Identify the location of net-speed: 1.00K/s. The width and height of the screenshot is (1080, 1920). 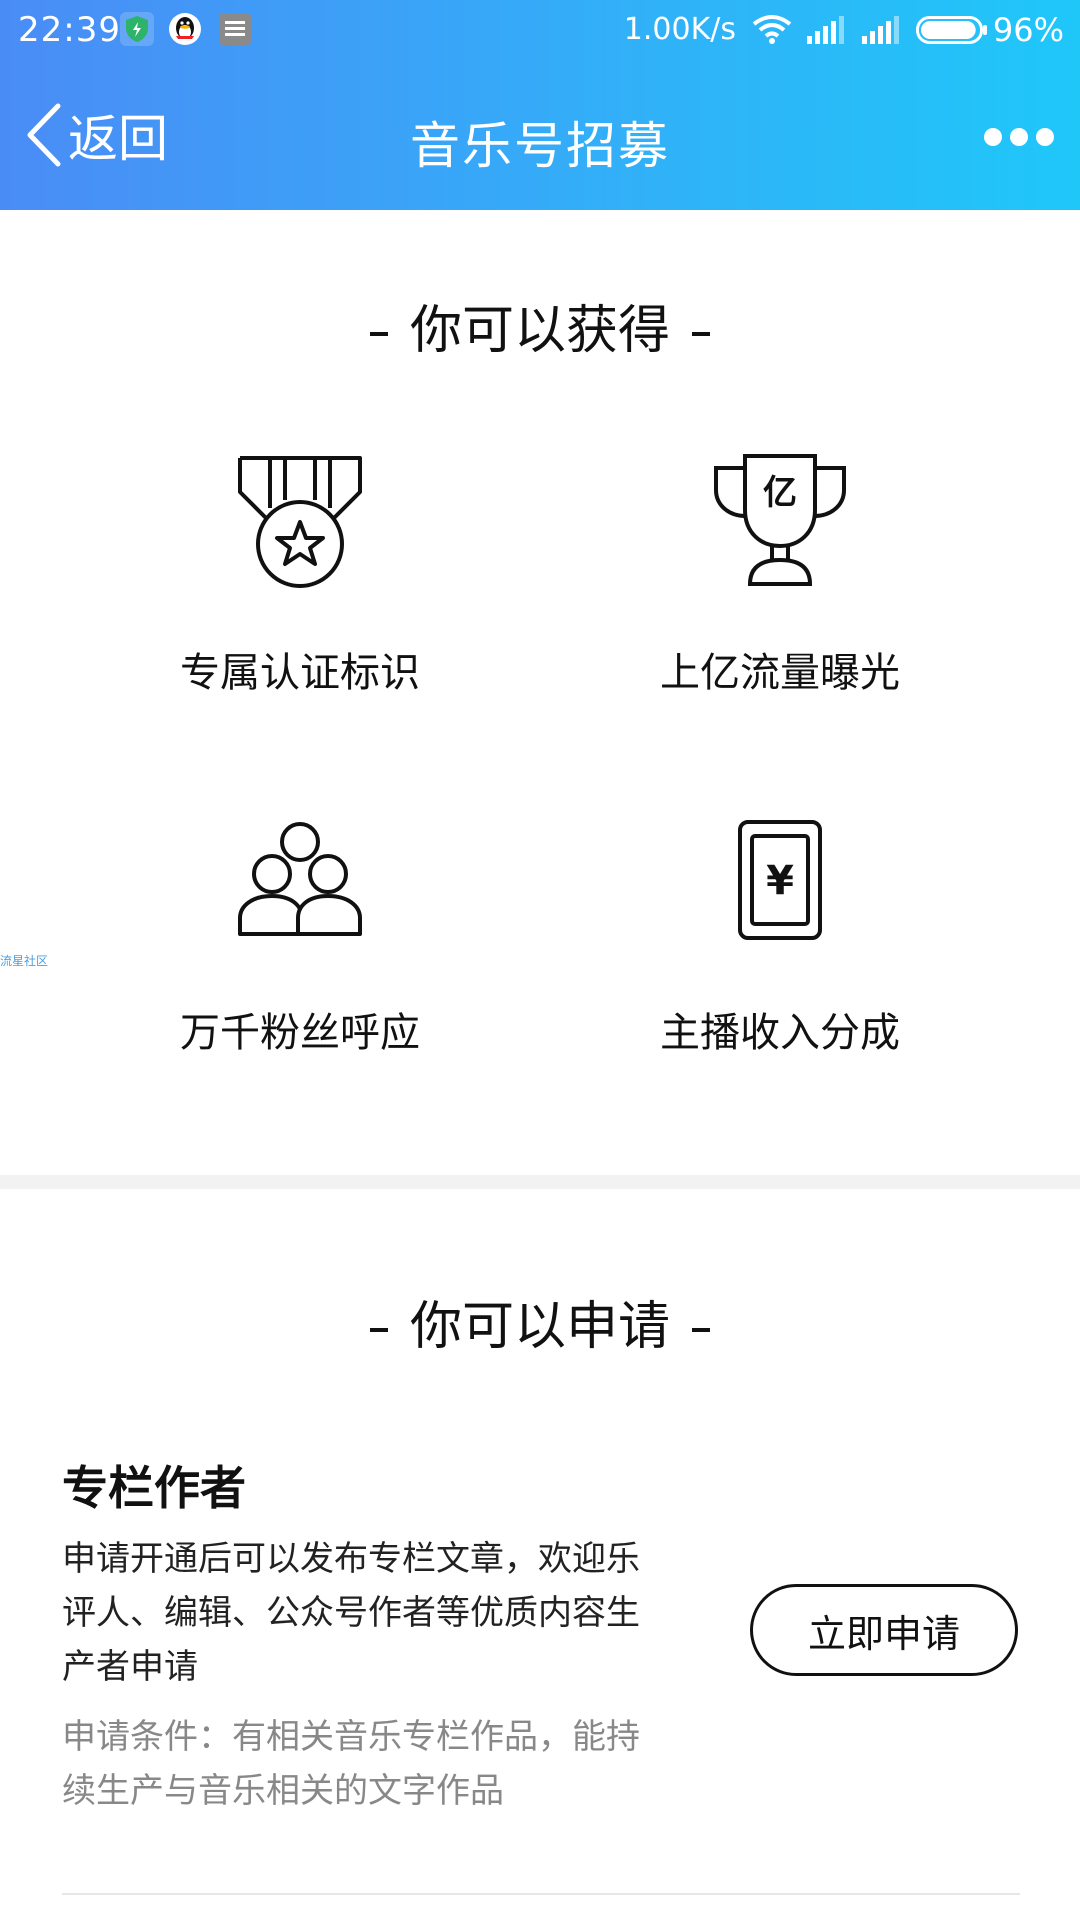
(679, 29).